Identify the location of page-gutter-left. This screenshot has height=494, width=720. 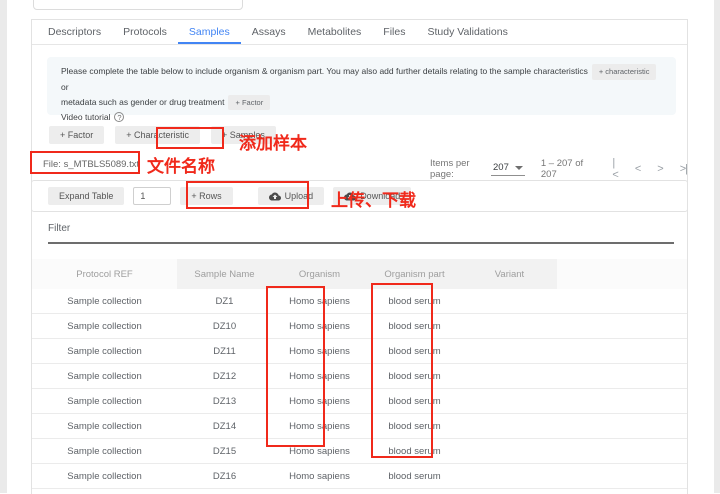
(3, 246).